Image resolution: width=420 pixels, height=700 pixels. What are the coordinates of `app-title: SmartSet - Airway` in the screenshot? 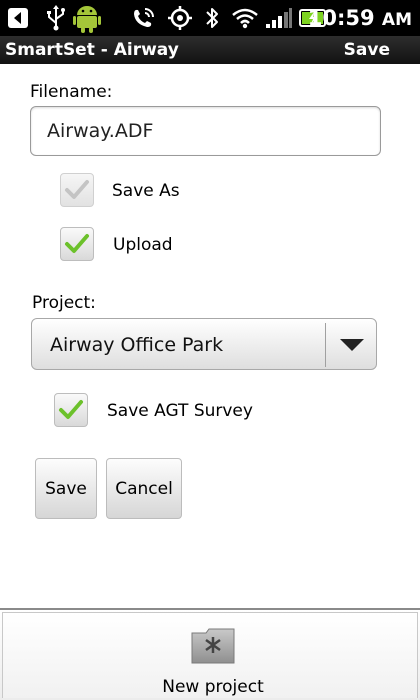 It's located at (92, 50).